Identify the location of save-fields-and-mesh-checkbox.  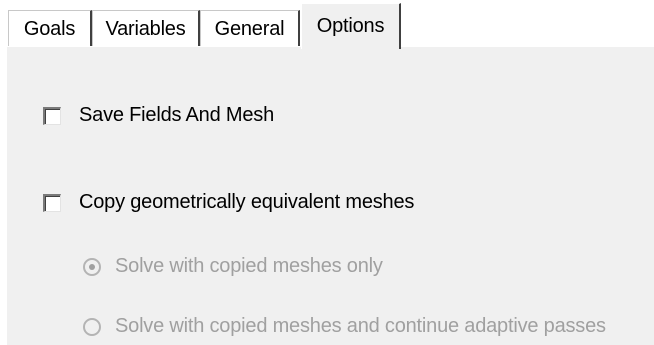
(52, 115).